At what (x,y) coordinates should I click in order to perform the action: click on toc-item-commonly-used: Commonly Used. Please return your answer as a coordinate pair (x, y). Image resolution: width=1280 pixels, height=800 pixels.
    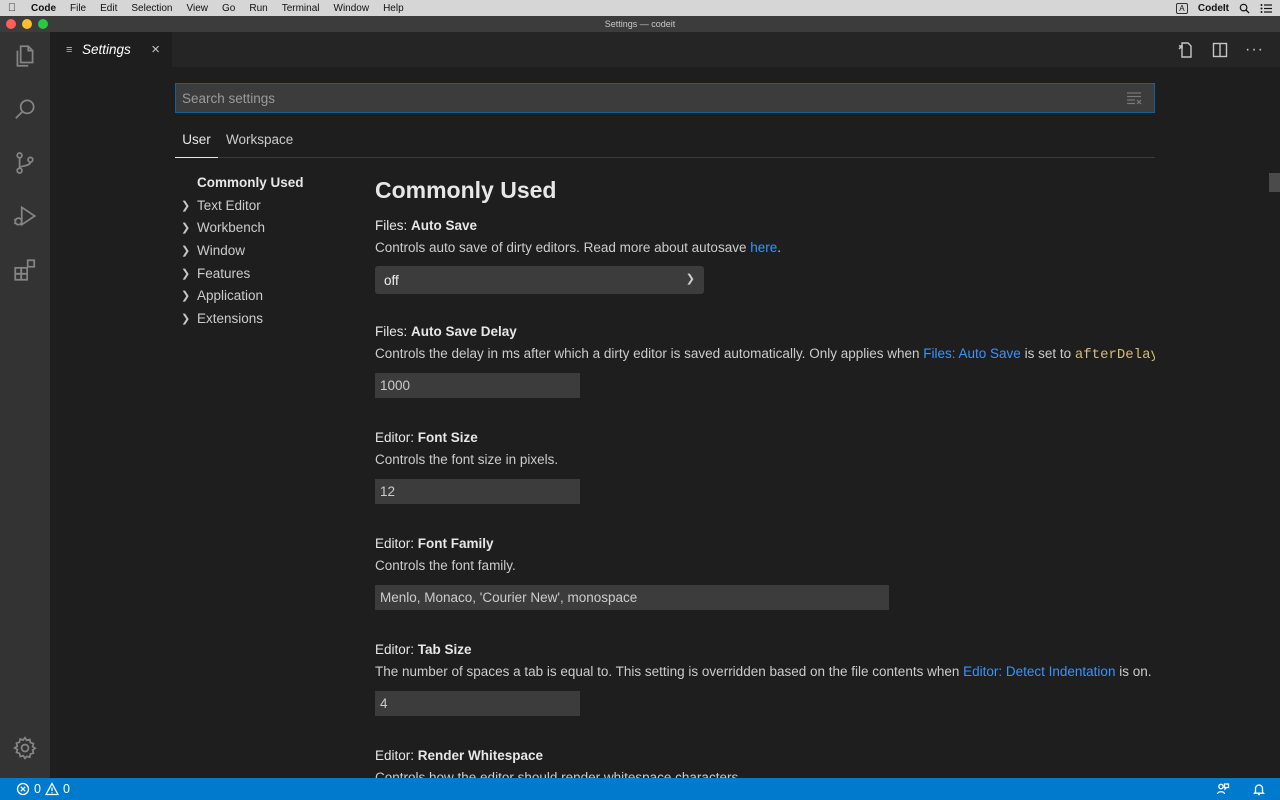
    Looking at the image, I should click on (260, 183).